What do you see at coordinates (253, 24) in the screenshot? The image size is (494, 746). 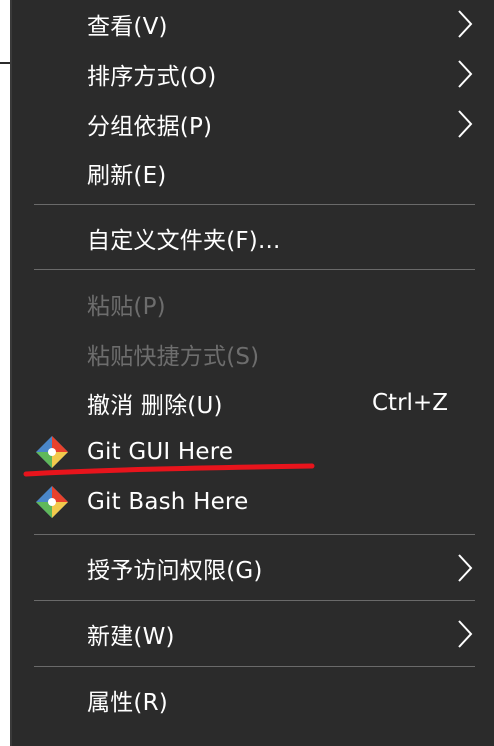 I see `menu-item-view: 查看(V)` at bounding box center [253, 24].